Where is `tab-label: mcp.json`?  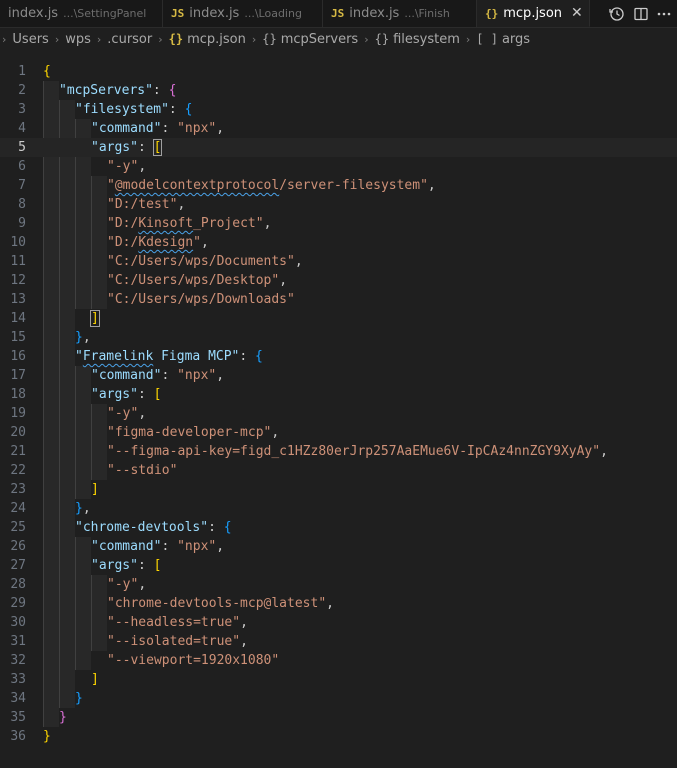
tab-label: mcp.json is located at coordinates (533, 13).